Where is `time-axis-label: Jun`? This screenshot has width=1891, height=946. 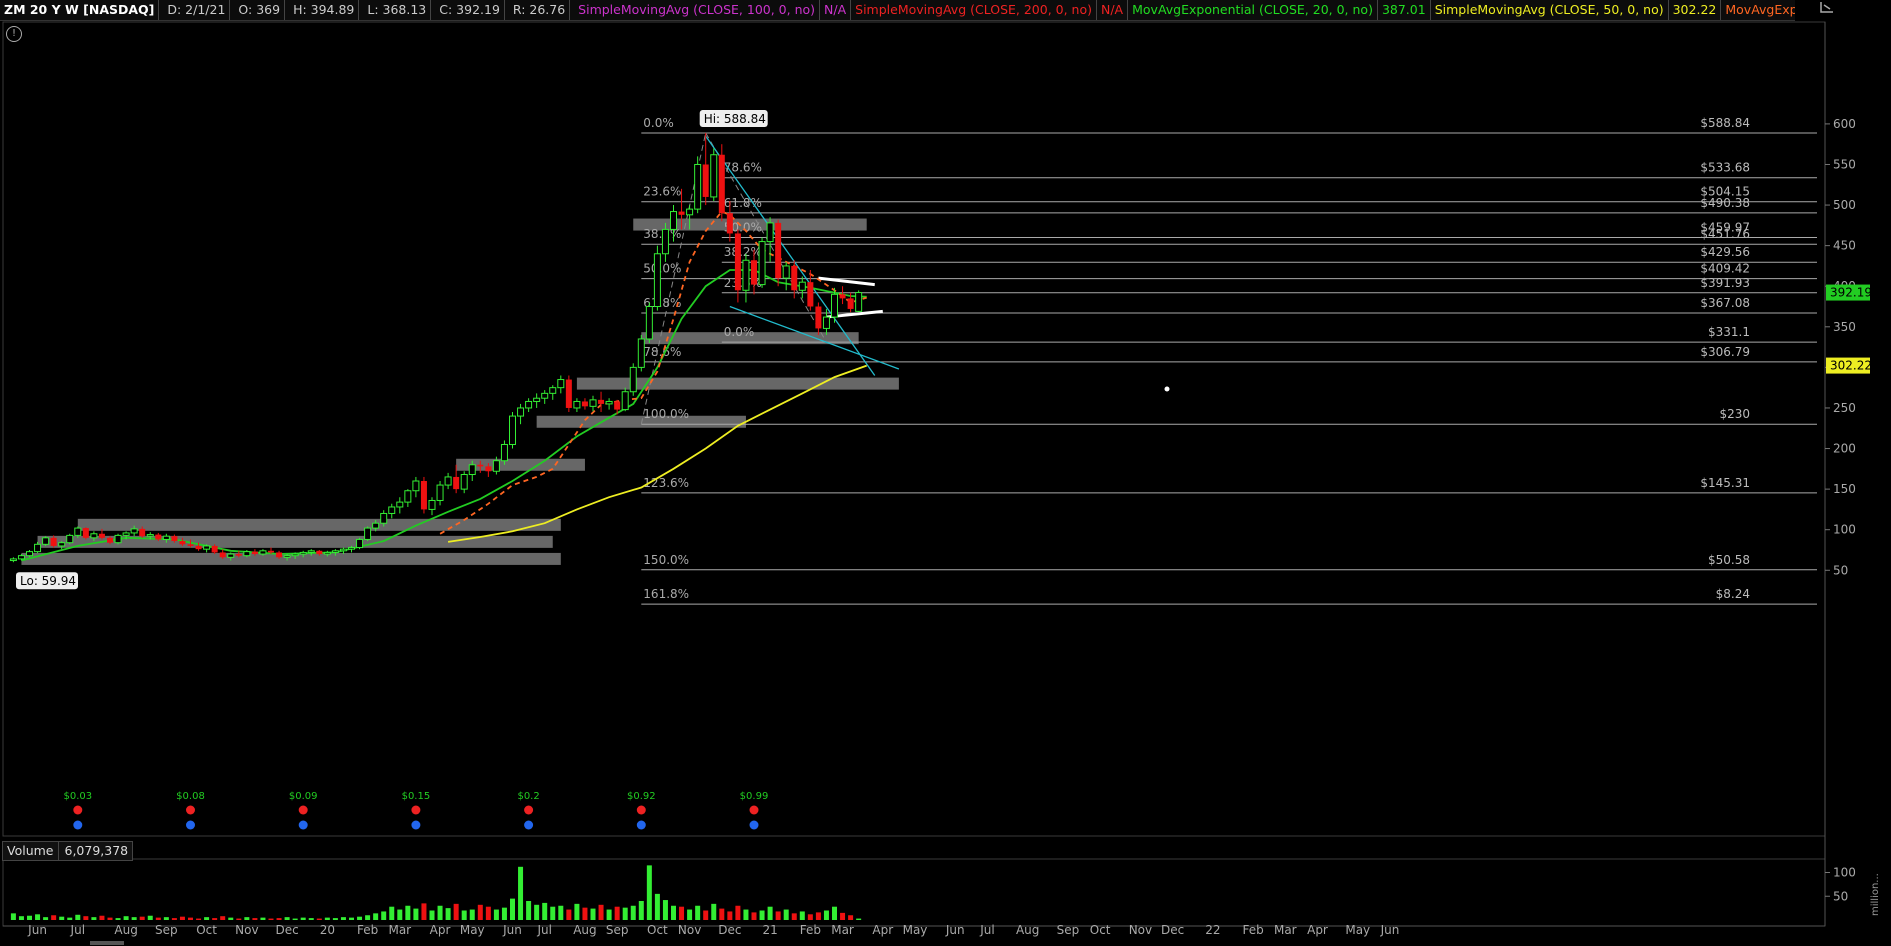 time-axis-label: Jun is located at coordinates (37, 930).